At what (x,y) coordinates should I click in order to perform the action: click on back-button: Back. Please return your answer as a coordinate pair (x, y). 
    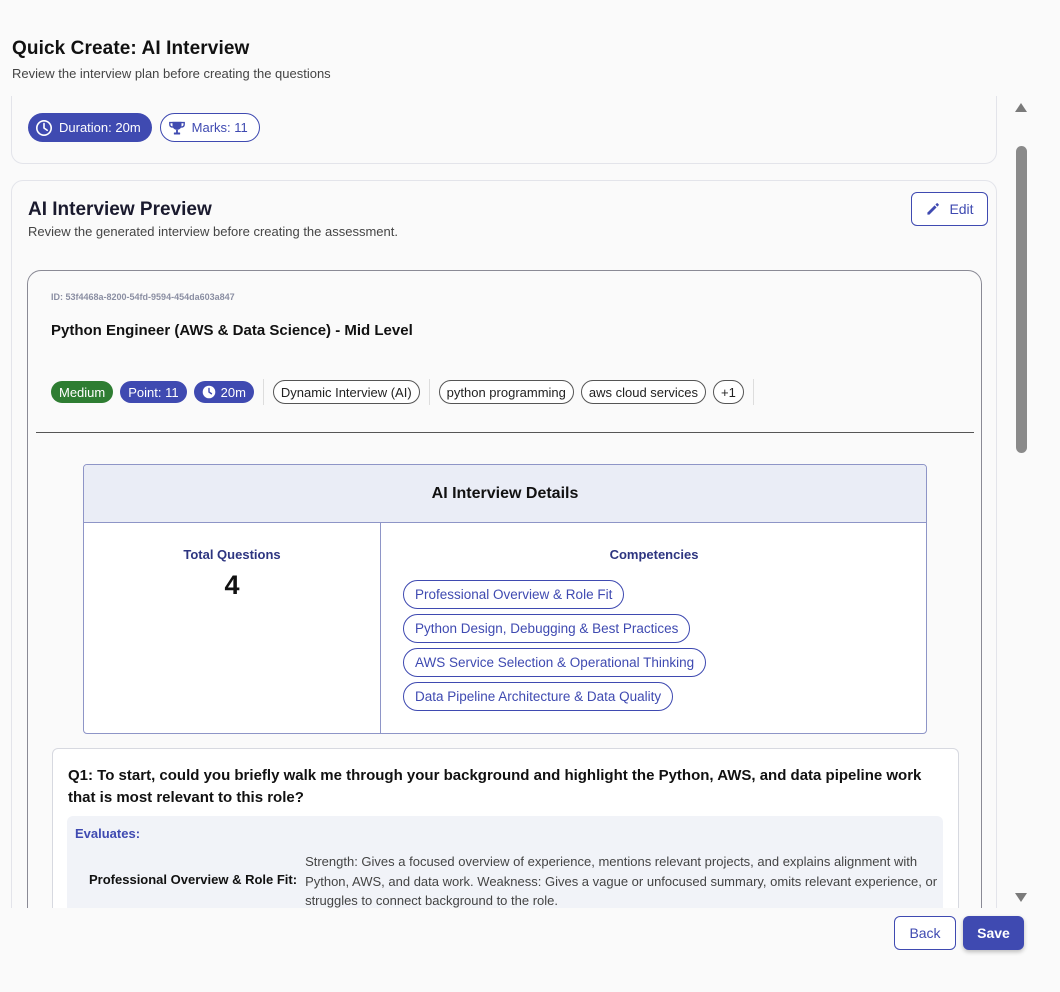
    Looking at the image, I should click on (925, 933).